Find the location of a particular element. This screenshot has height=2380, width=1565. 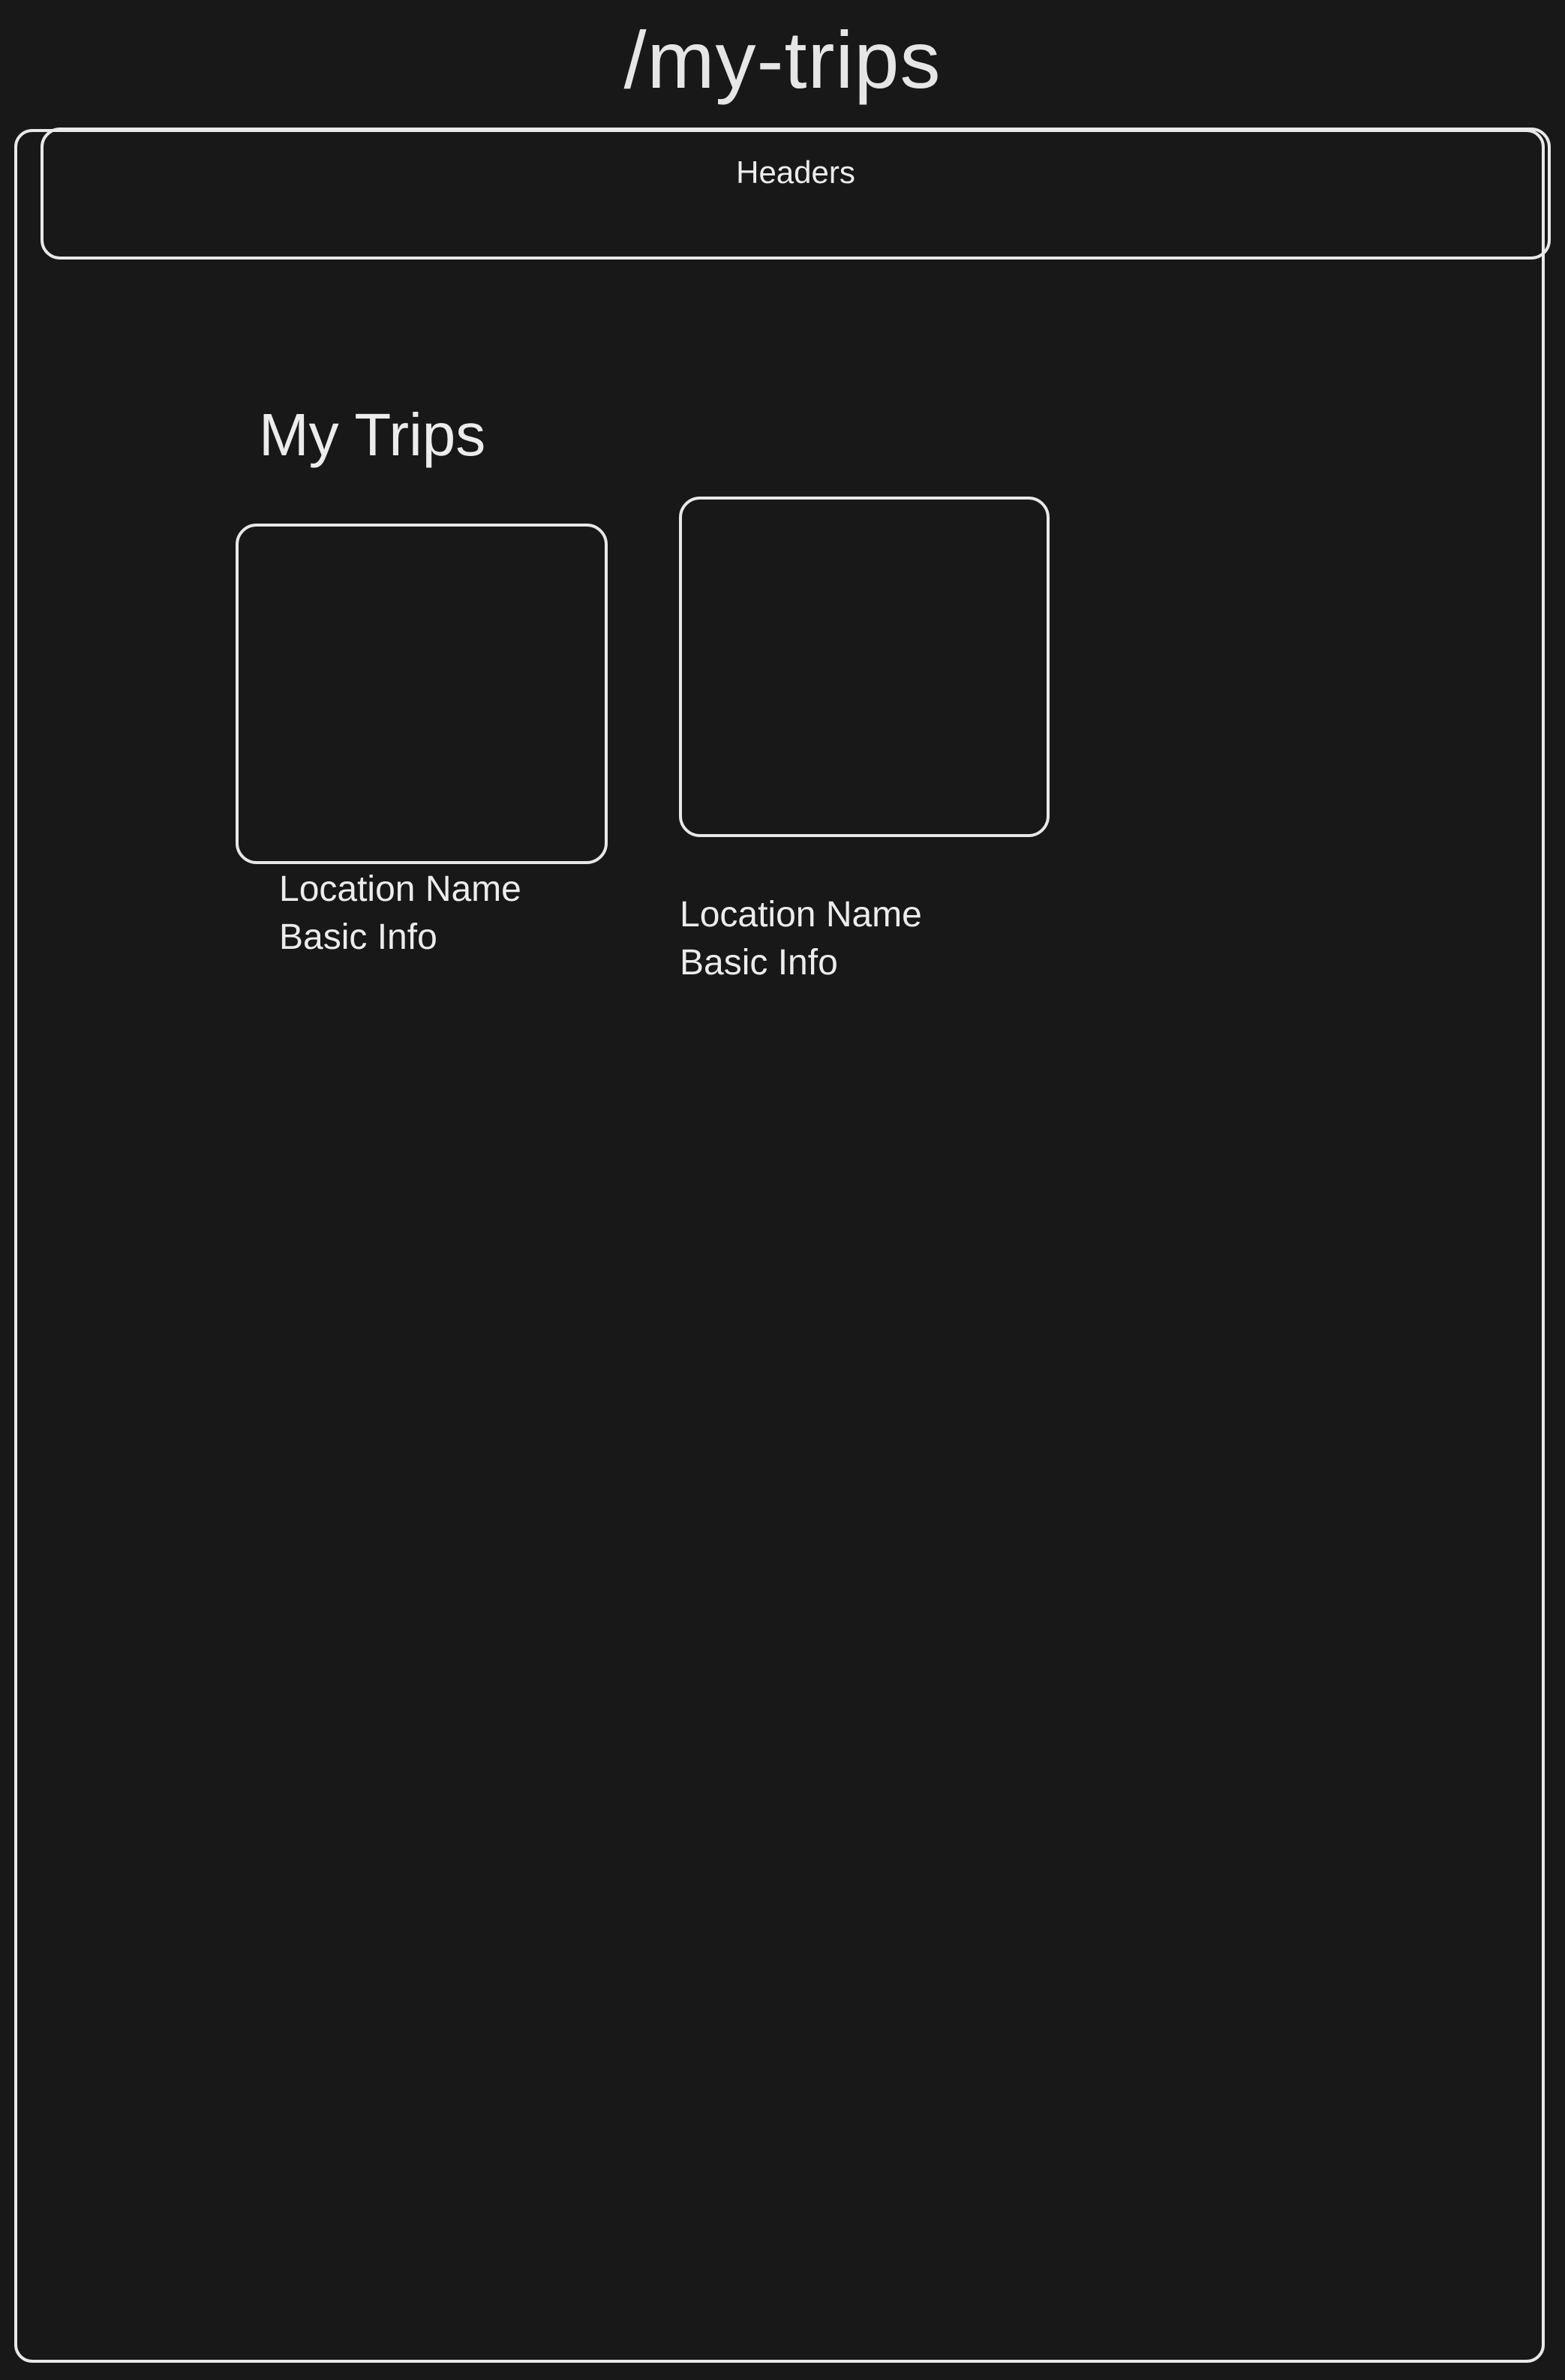

header-bar: Headers is located at coordinates (796, 194).